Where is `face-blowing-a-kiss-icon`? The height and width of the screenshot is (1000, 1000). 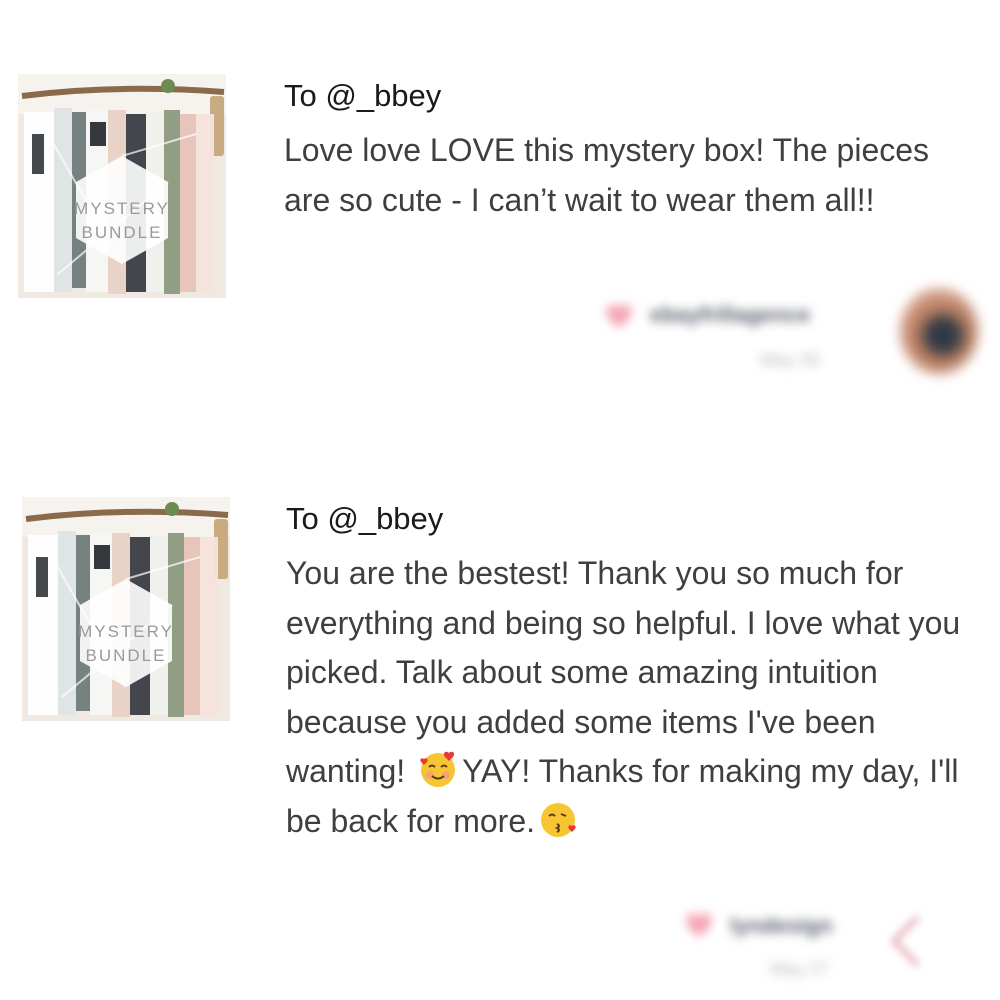 face-blowing-a-kiss-icon is located at coordinates (558, 819).